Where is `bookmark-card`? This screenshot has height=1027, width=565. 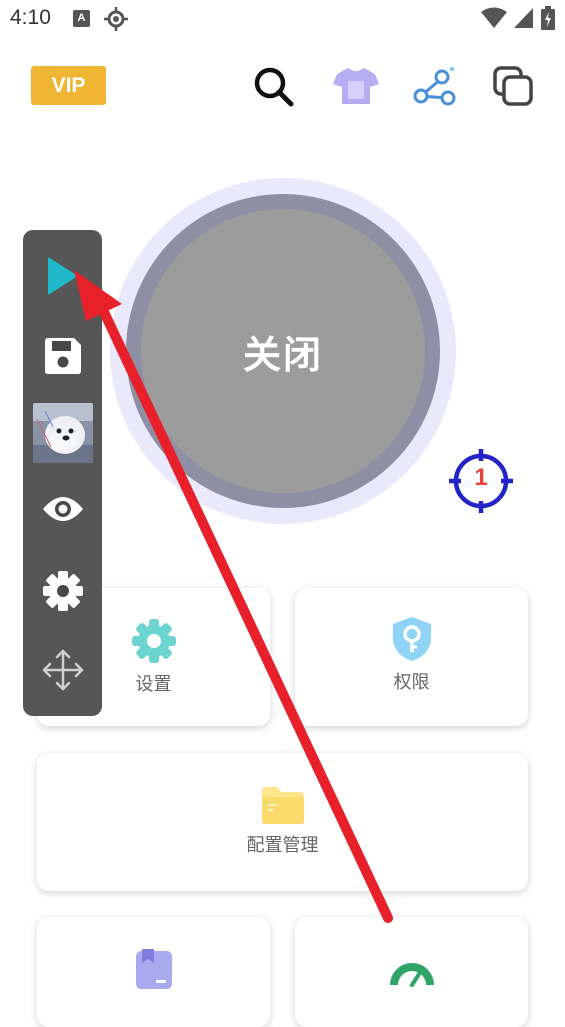
bookmark-card is located at coordinates (153, 972).